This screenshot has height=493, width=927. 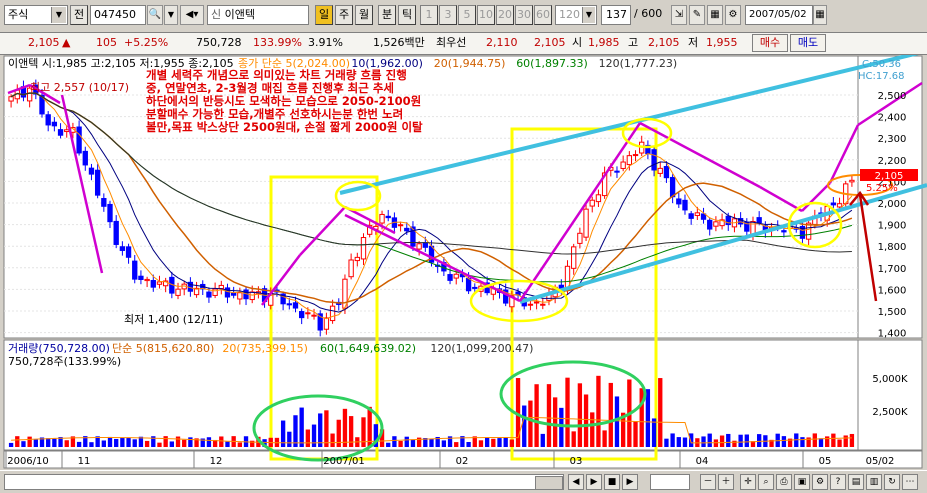 What do you see at coordinates (368, 348) in the screenshot?
I see `volume-legend-item: 60(1,649,639.02)` at bounding box center [368, 348].